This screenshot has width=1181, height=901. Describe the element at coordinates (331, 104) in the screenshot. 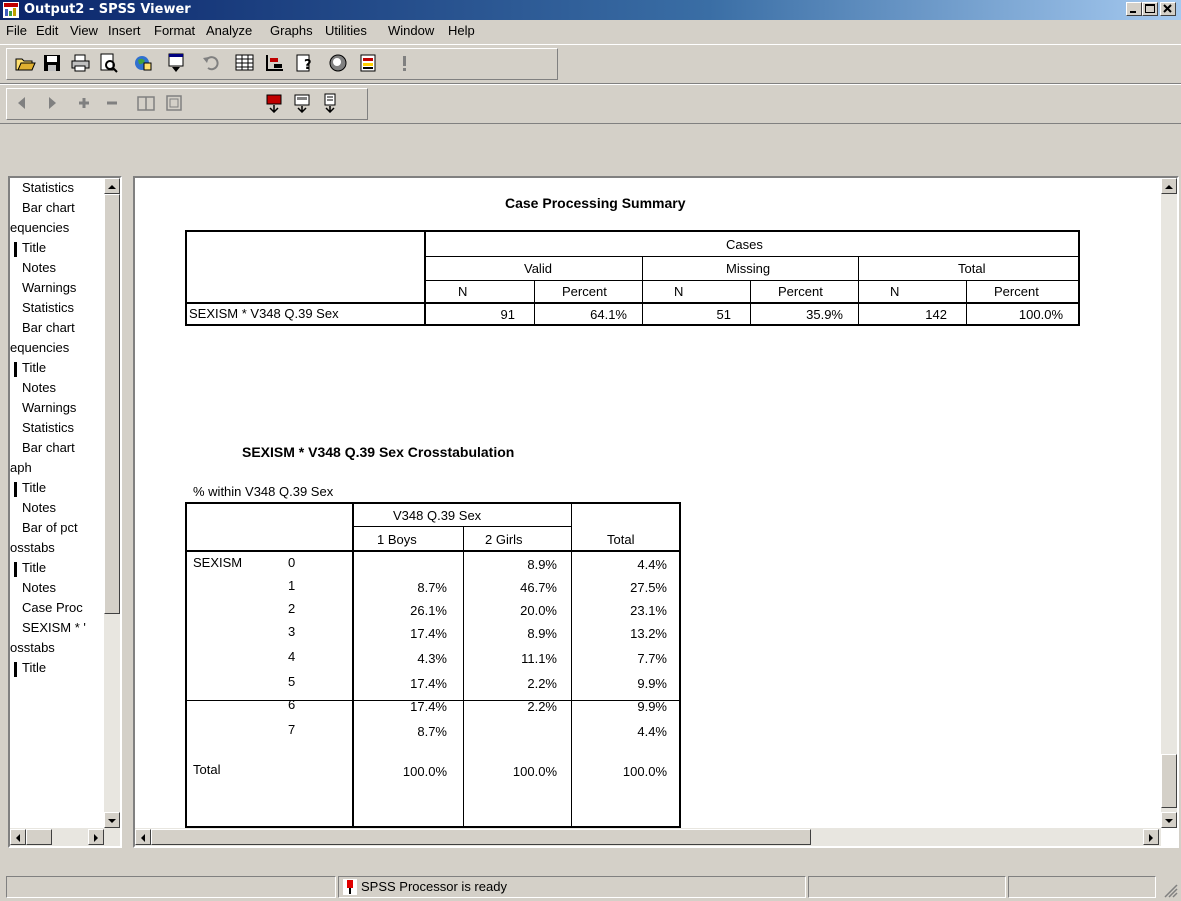

I see `insert-text-button` at that location.